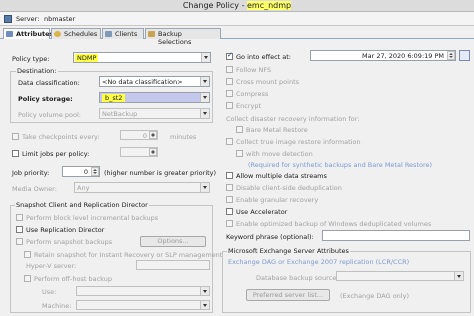 The width and height of the screenshot is (474, 316). I want to click on use-label: Use:, so click(49, 292).